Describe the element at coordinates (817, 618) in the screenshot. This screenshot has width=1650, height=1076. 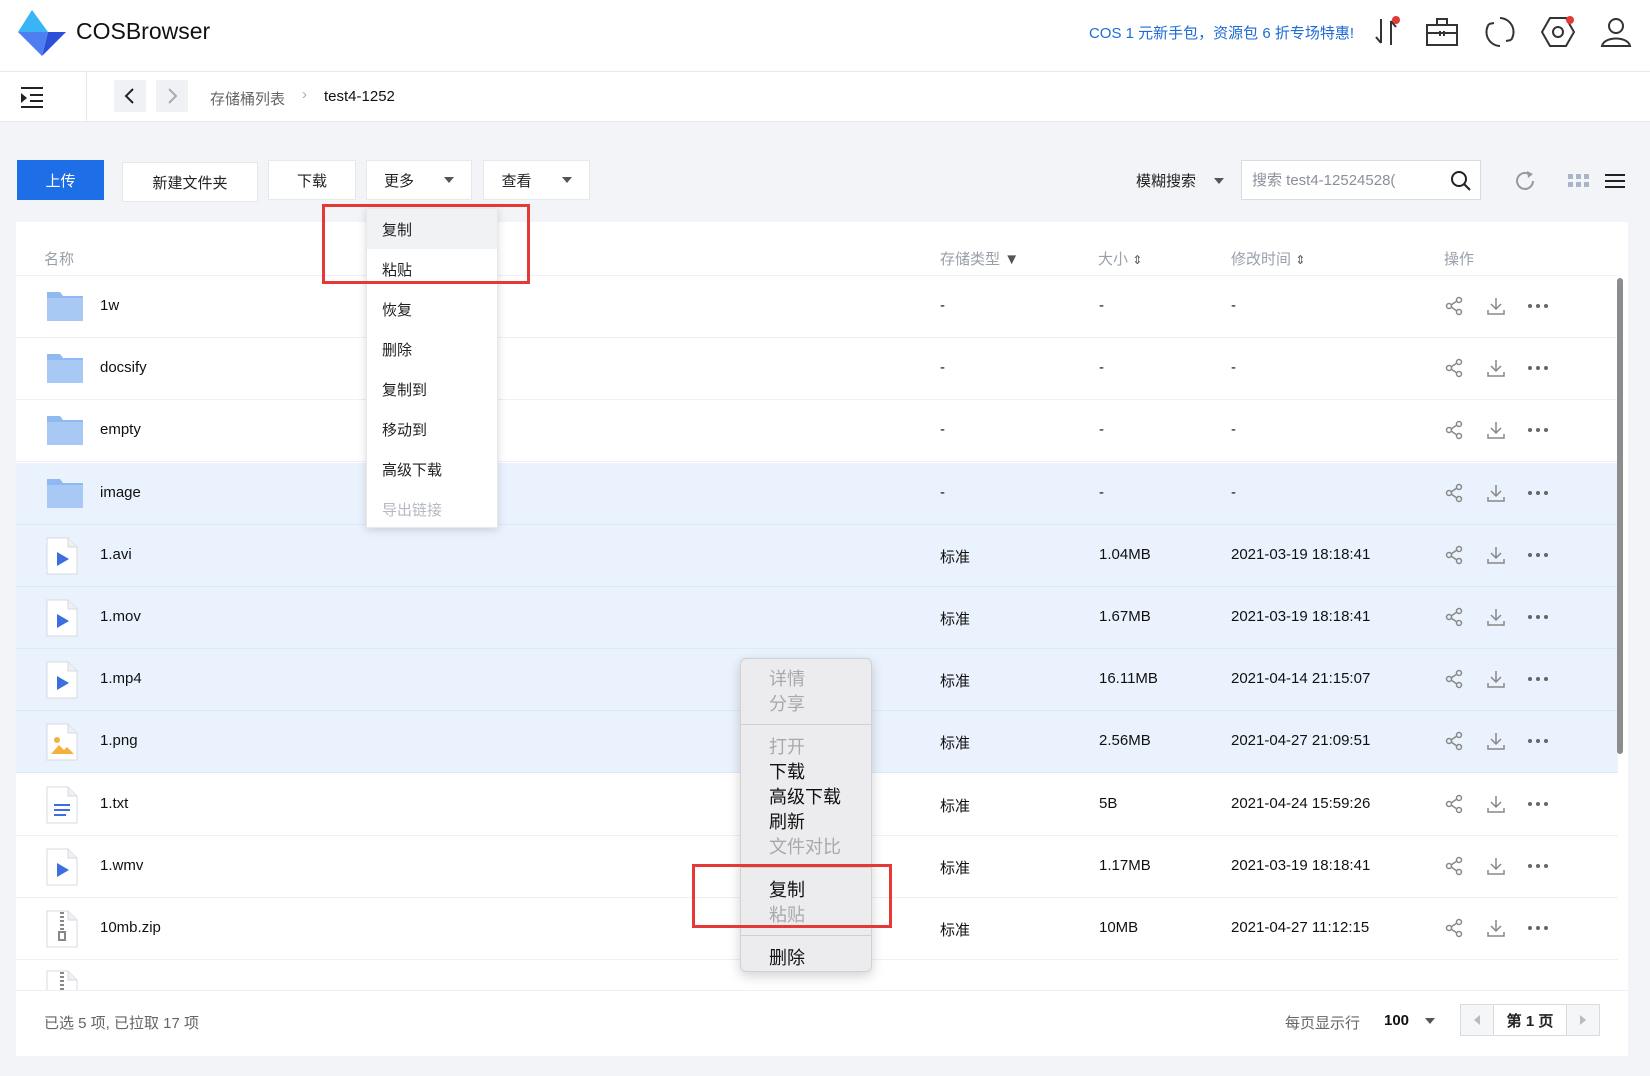
I see `table-row: 1.mov 标准 1.67MB 2021-03-19 18:18:41` at that location.